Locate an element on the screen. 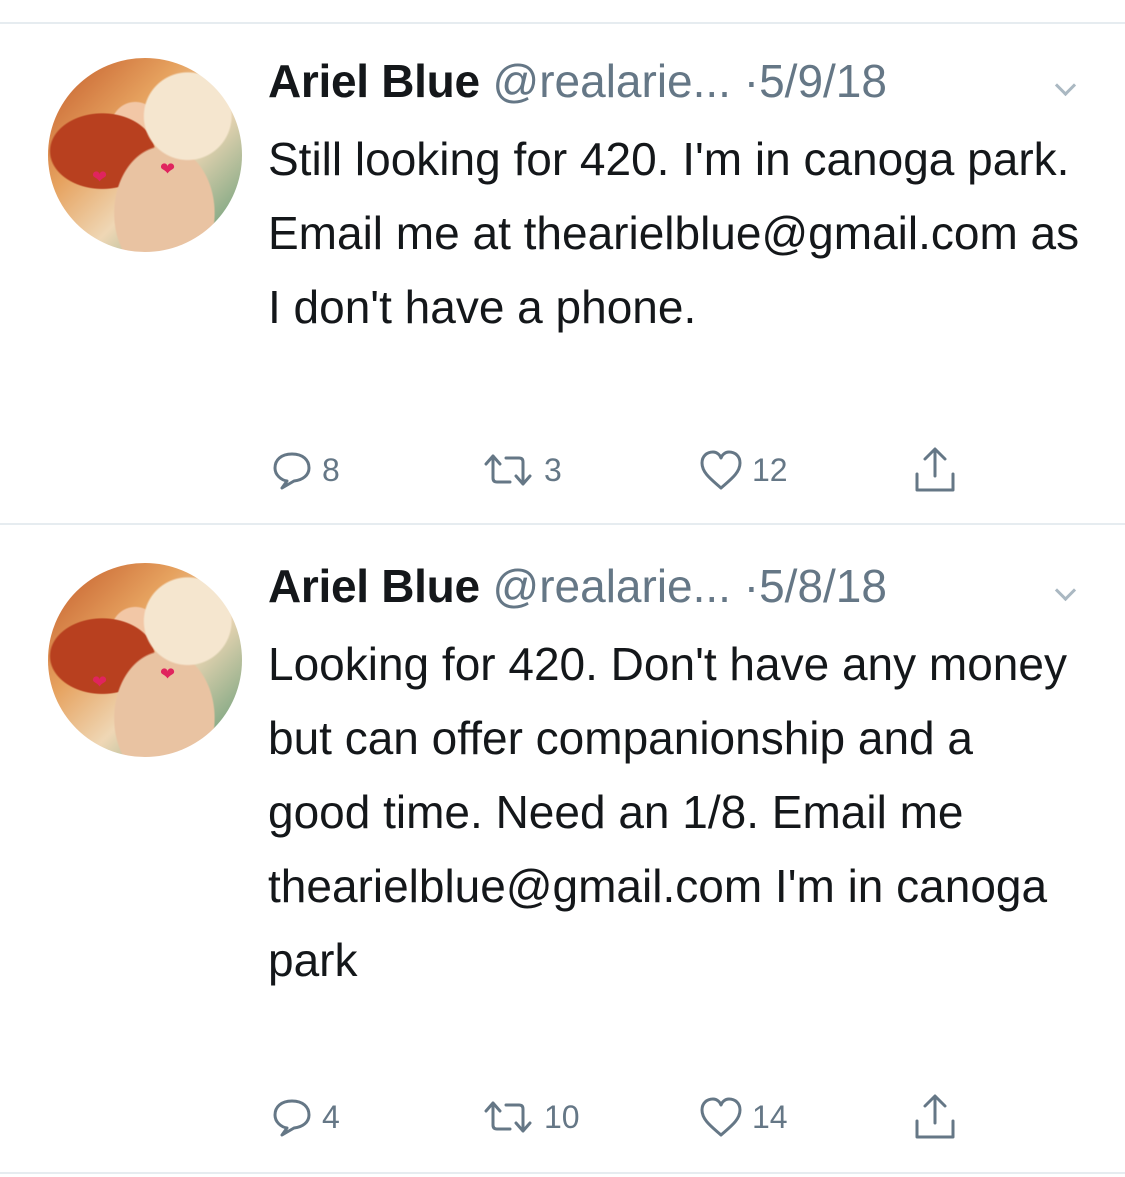 The width and height of the screenshot is (1125, 1177). tweet-date: 5/8/18 is located at coordinates (823, 586).